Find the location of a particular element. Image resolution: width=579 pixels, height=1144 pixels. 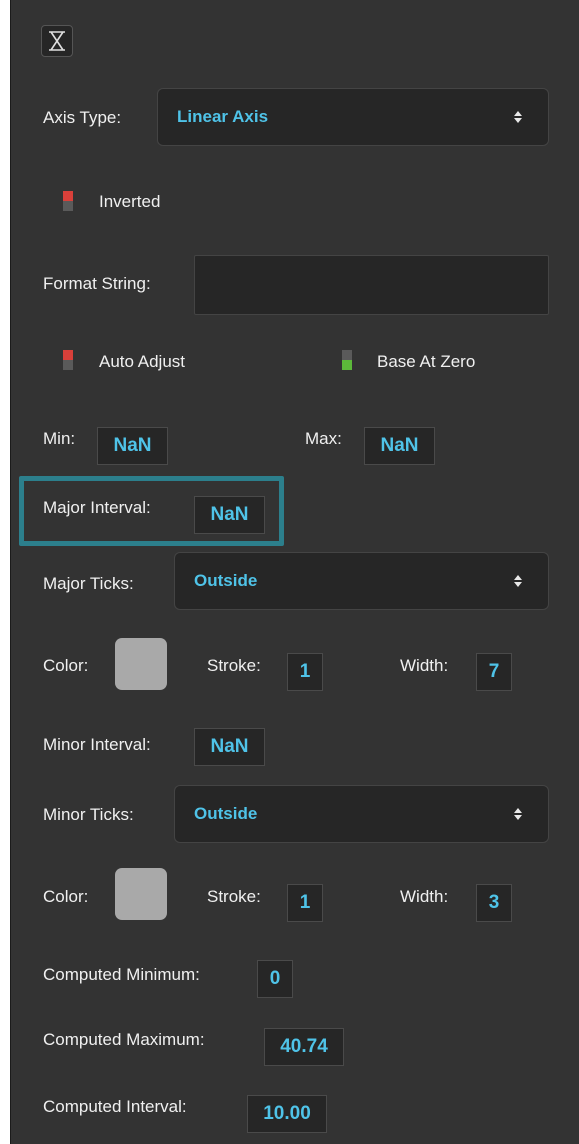

close-icon is located at coordinates (57, 41).